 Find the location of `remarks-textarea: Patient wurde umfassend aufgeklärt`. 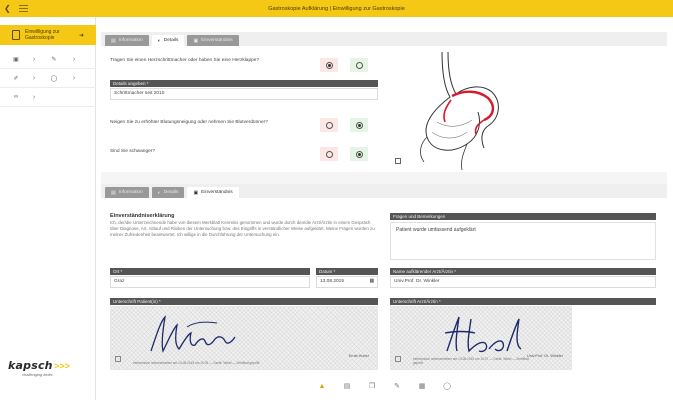

remarks-textarea: Patient wurde umfassend aufgeklärt is located at coordinates (523, 241).